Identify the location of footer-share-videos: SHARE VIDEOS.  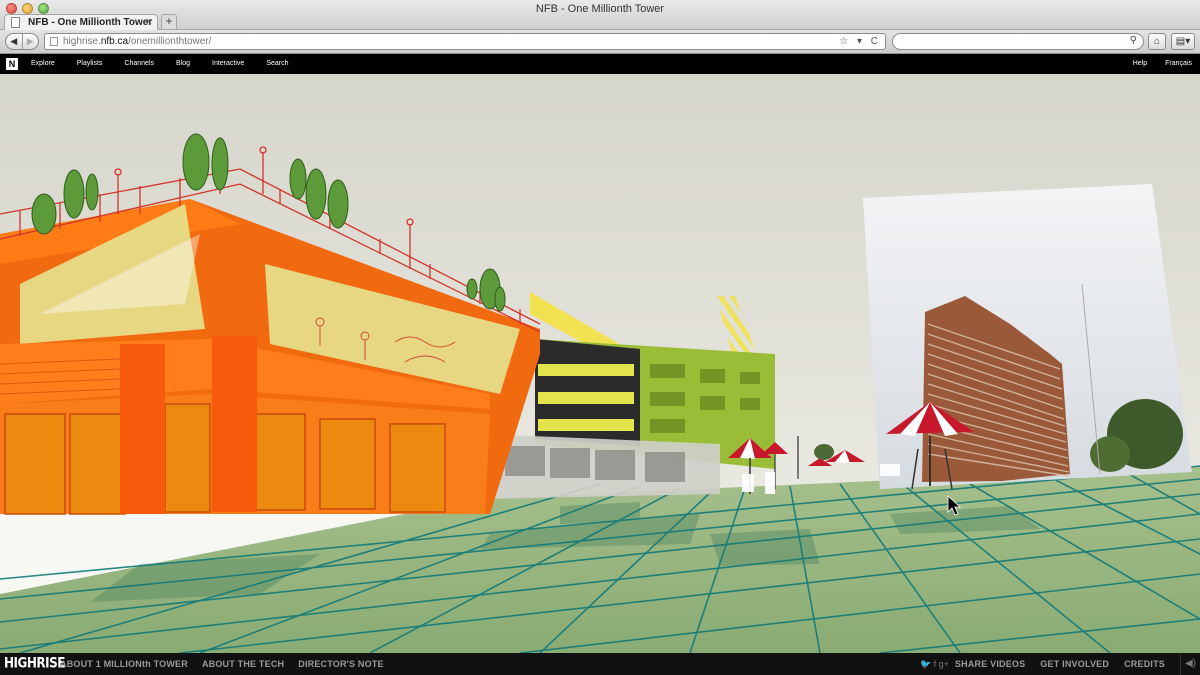
(990, 664).